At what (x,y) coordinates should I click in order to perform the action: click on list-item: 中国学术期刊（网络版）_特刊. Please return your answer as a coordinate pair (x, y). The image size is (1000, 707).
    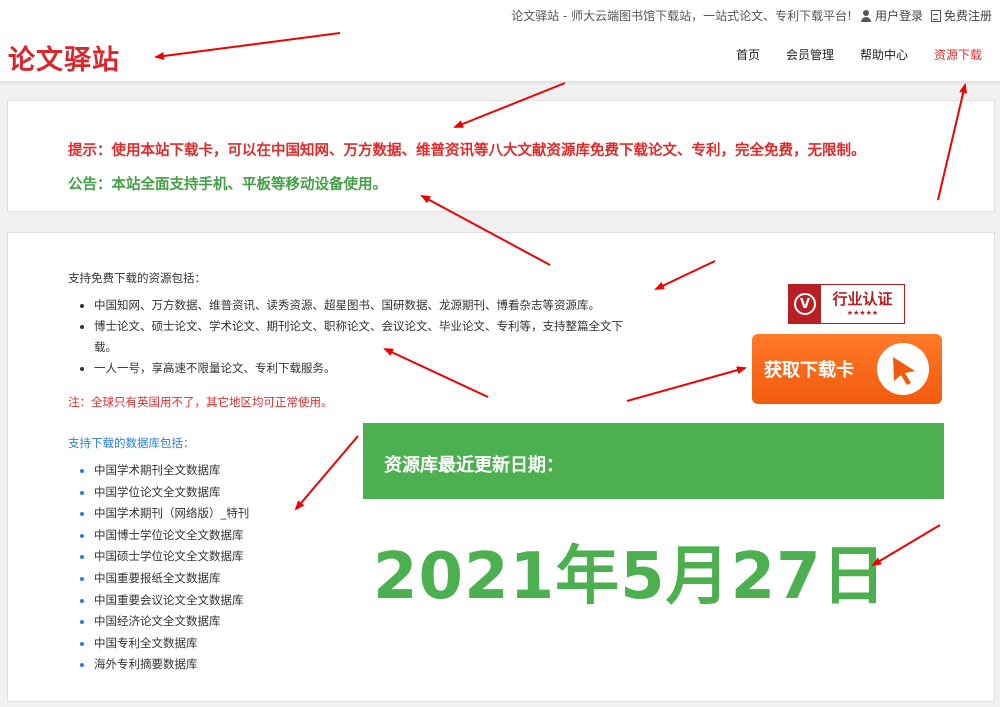
    Looking at the image, I should click on (164, 514).